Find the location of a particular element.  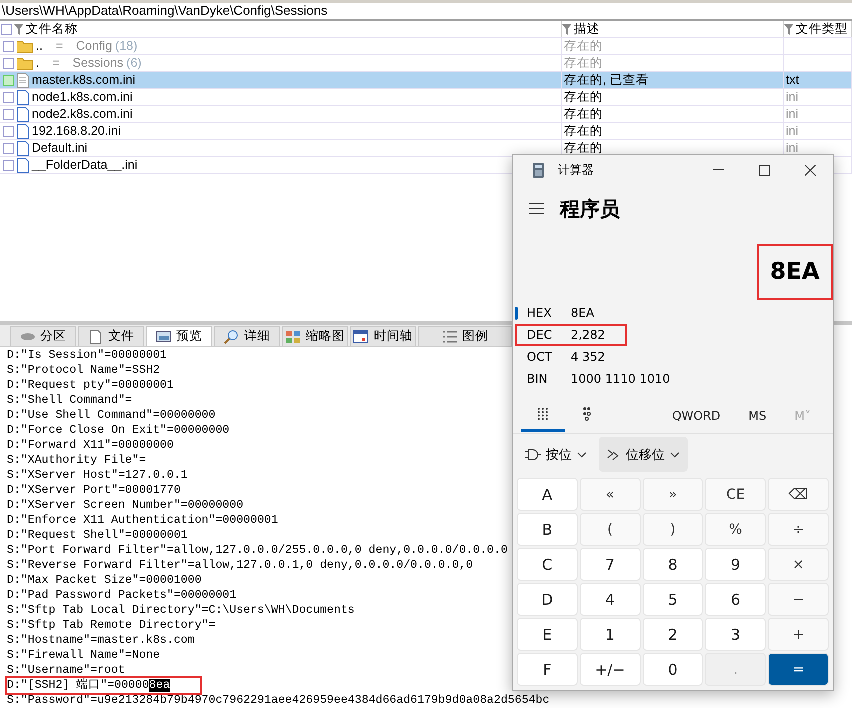

calculator-key: « is located at coordinates (610, 494).